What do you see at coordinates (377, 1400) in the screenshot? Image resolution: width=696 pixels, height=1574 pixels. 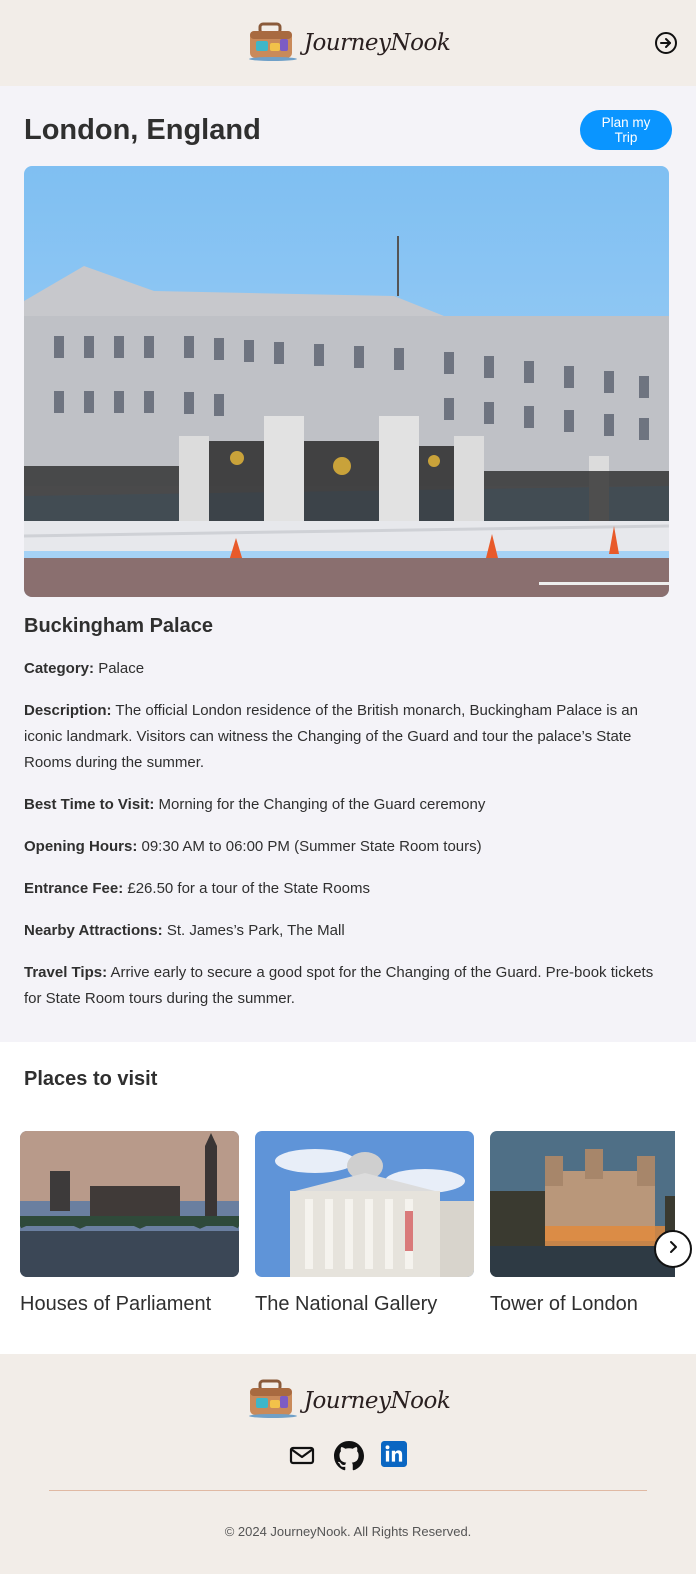 I see `footer-brand-name: JourneyNook` at bounding box center [377, 1400].